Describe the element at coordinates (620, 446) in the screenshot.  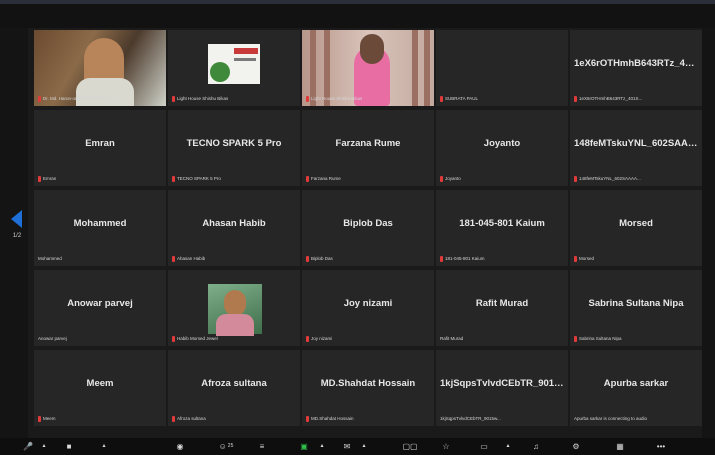
I see `apps-icon: ▦` at that location.